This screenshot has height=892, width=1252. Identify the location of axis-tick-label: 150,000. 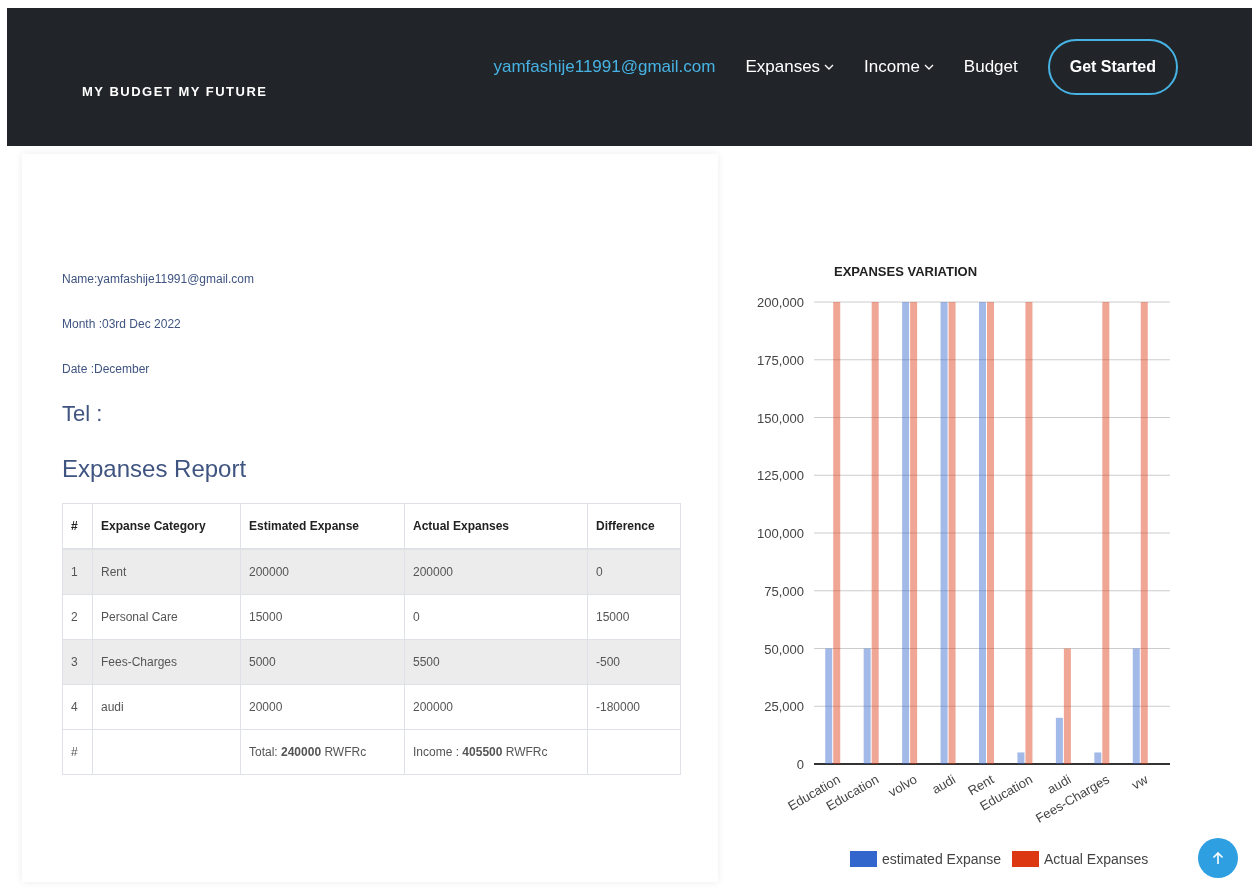
(780, 418).